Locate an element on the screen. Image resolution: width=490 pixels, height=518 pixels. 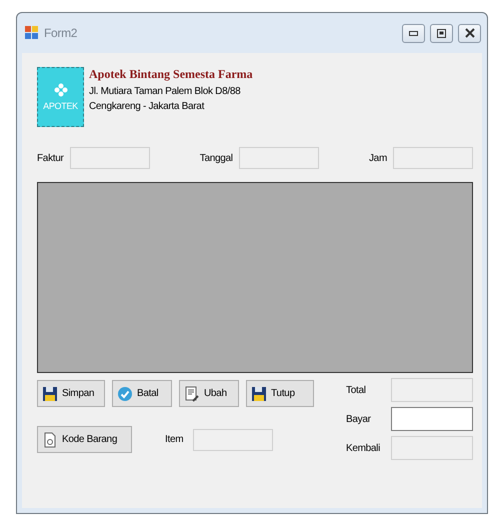
field-label: Total is located at coordinates (356, 390).